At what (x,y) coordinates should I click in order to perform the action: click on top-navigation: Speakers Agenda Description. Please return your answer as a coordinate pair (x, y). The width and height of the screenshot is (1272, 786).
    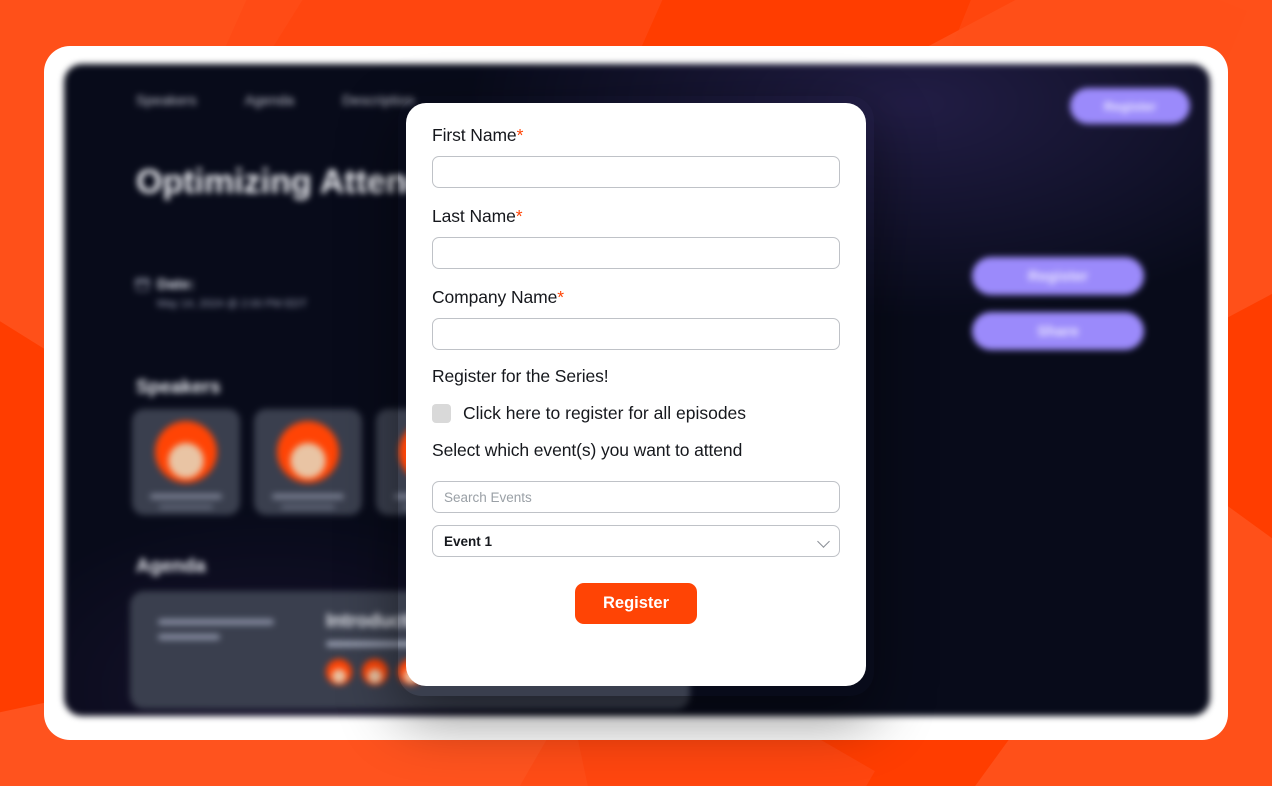
    Looking at the image, I should click on (275, 100).